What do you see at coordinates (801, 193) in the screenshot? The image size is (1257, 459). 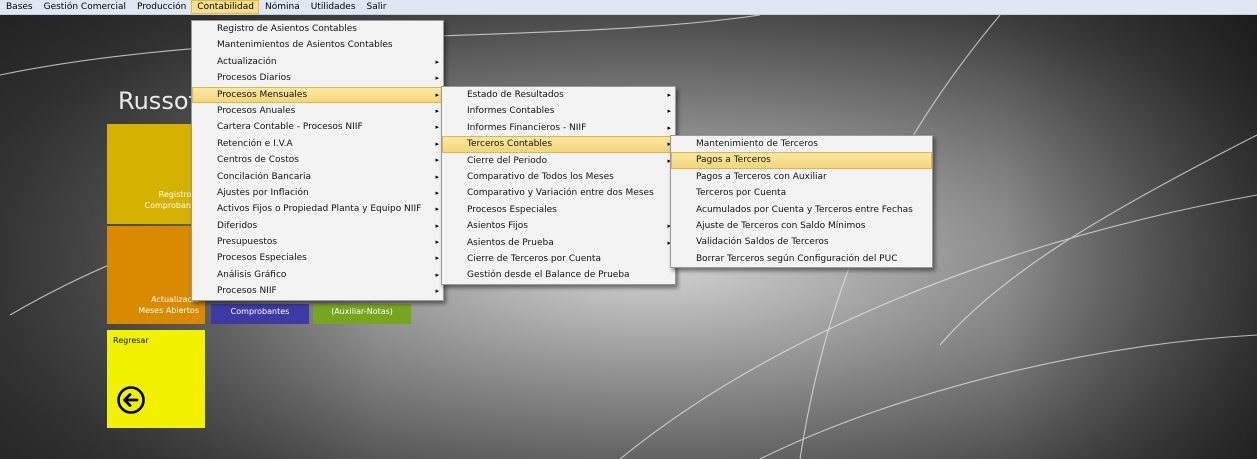 I see `menu-terceros-item-terceros-por-cuenta: Terceros por Cuenta` at bounding box center [801, 193].